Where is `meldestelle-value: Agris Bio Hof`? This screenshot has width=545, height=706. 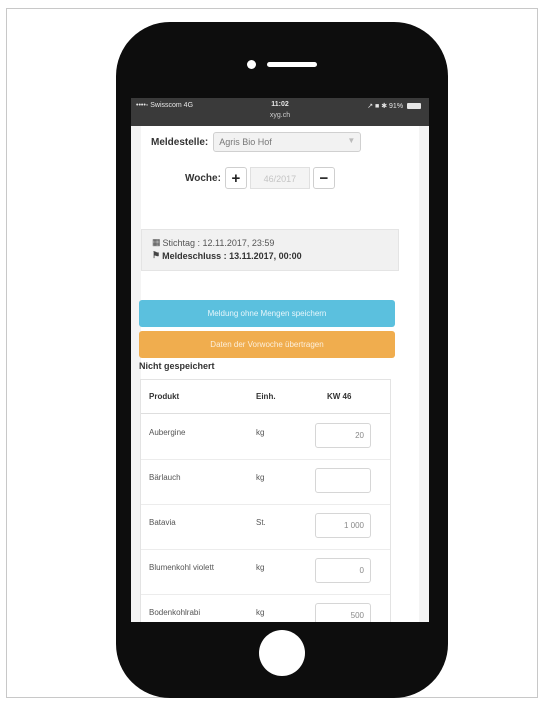
meldestelle-value: Agris Bio Hof is located at coordinates (245, 142).